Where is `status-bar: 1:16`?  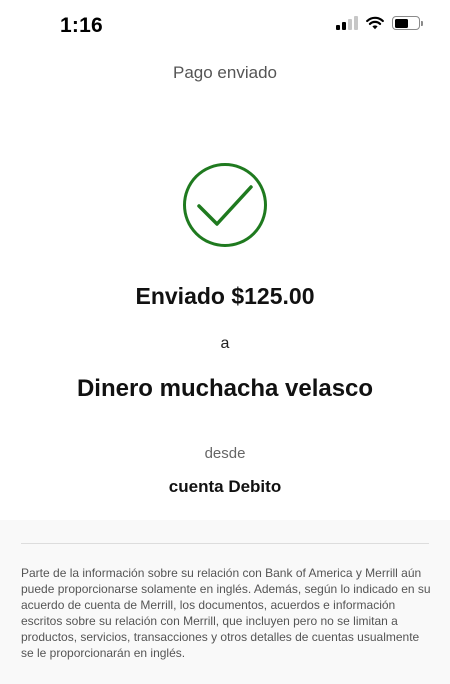
status-bar: 1:16 is located at coordinates (225, 26).